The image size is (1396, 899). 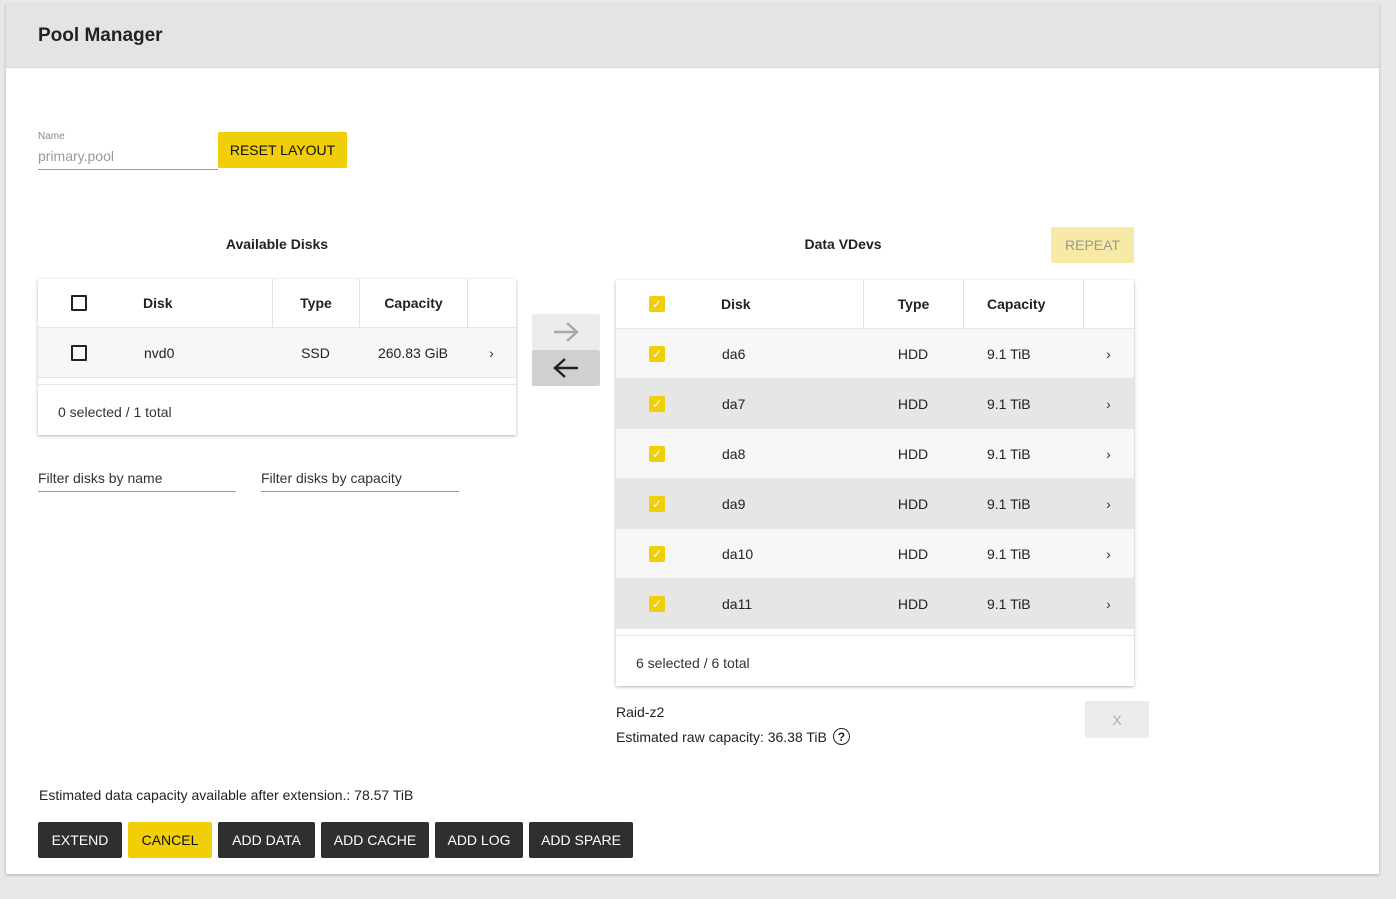 I want to click on disk-type: SSD, so click(x=315, y=352).